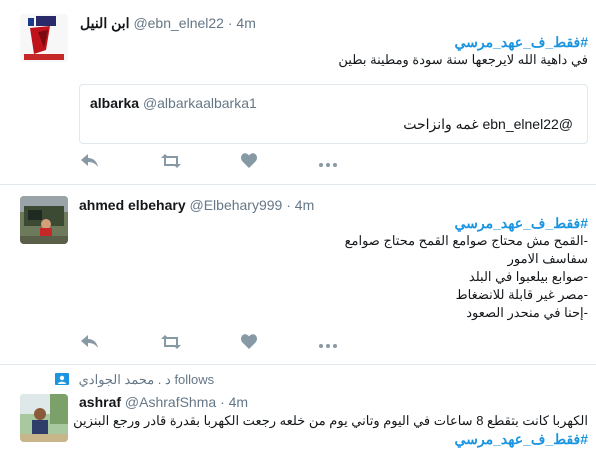 The height and width of the screenshot is (460, 596). Describe the element at coordinates (62, 380) in the screenshot. I see `follows-user-icon` at that location.